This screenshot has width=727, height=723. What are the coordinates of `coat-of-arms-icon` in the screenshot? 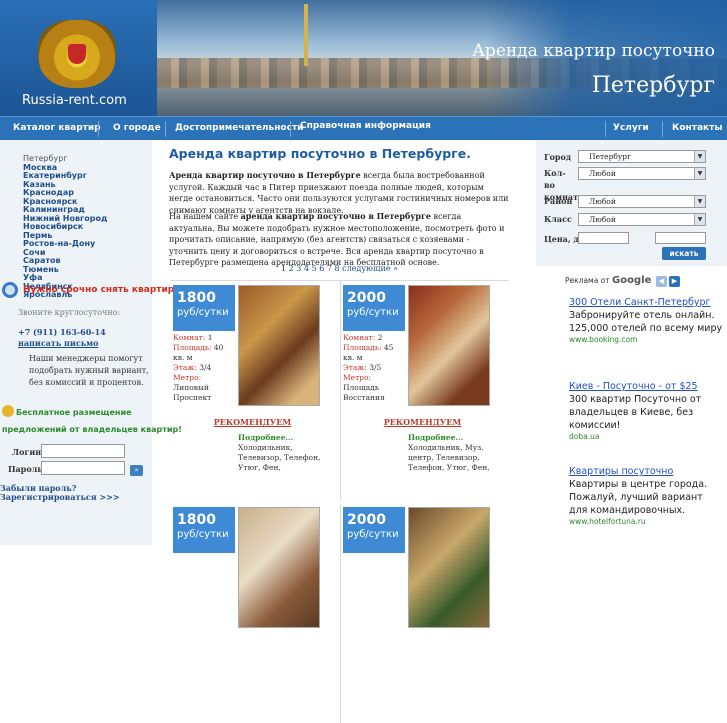 It's located at (77, 54).